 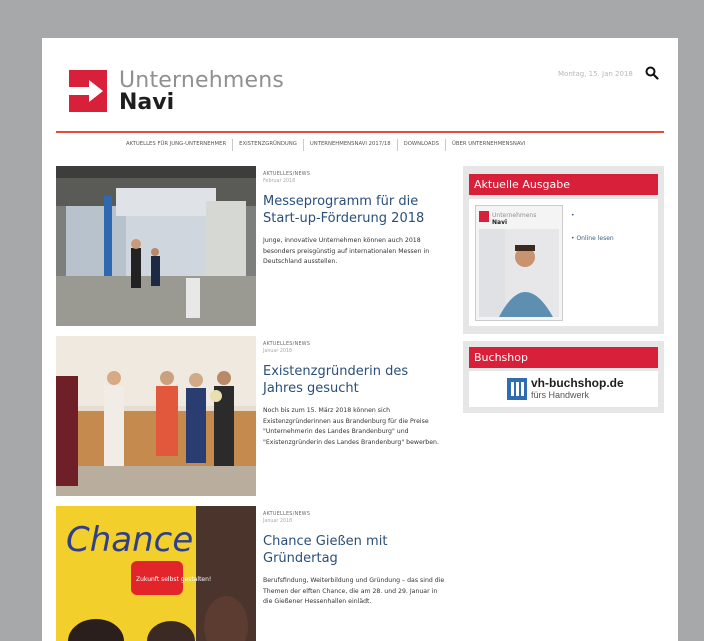 I want to click on nav-item-unternehmensnavi: UNTERNEHMENSNAVI 2017/18, so click(x=351, y=145).